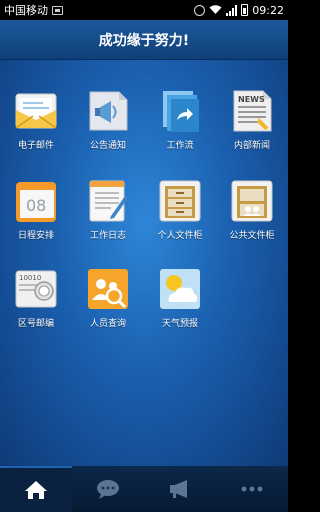 The image size is (320, 512). What do you see at coordinates (107, 146) in the screenshot?
I see `app-label: 公告通知` at bounding box center [107, 146].